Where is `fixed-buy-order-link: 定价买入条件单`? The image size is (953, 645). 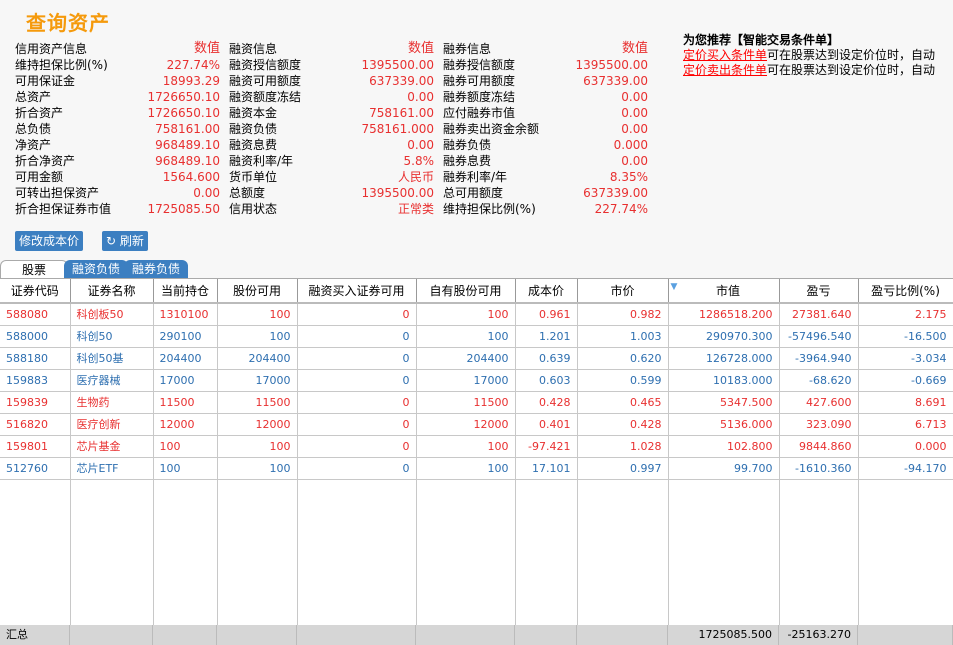
fixed-buy-order-link: 定价买入条件单 is located at coordinates (725, 55).